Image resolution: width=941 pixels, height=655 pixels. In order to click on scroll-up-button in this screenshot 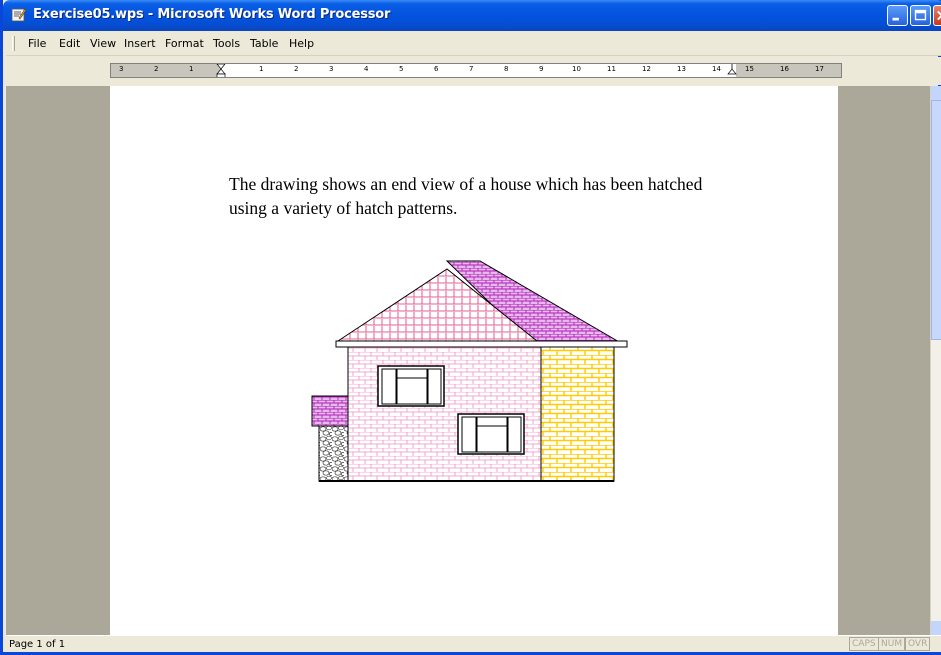, I will do `click(936, 93)`.